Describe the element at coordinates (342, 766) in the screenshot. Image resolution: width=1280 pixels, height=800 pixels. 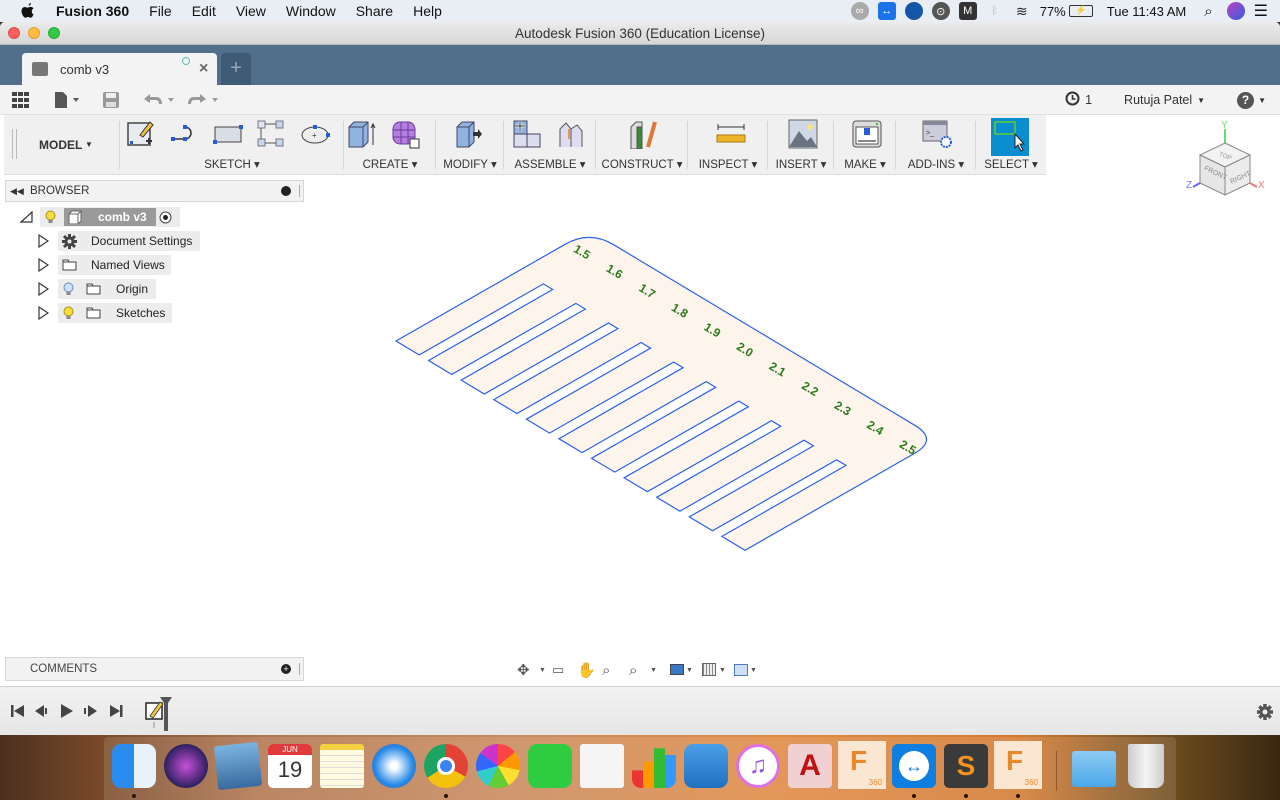
I see `dock-notes-icon` at that location.